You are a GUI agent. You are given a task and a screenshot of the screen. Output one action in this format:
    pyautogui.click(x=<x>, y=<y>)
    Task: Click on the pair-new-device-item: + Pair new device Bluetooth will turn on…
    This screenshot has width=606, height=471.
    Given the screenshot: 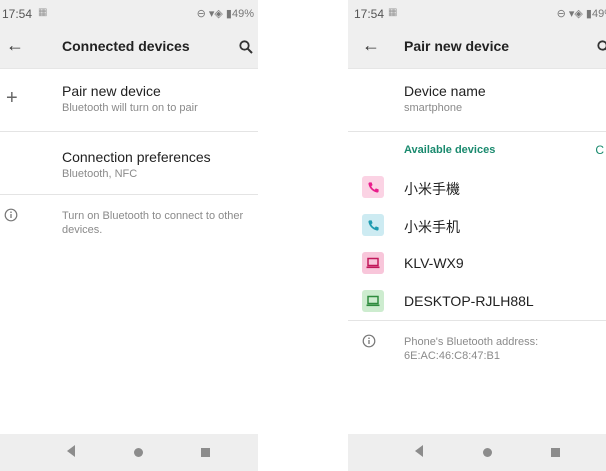 What is the action you would take?
    pyautogui.click(x=129, y=100)
    